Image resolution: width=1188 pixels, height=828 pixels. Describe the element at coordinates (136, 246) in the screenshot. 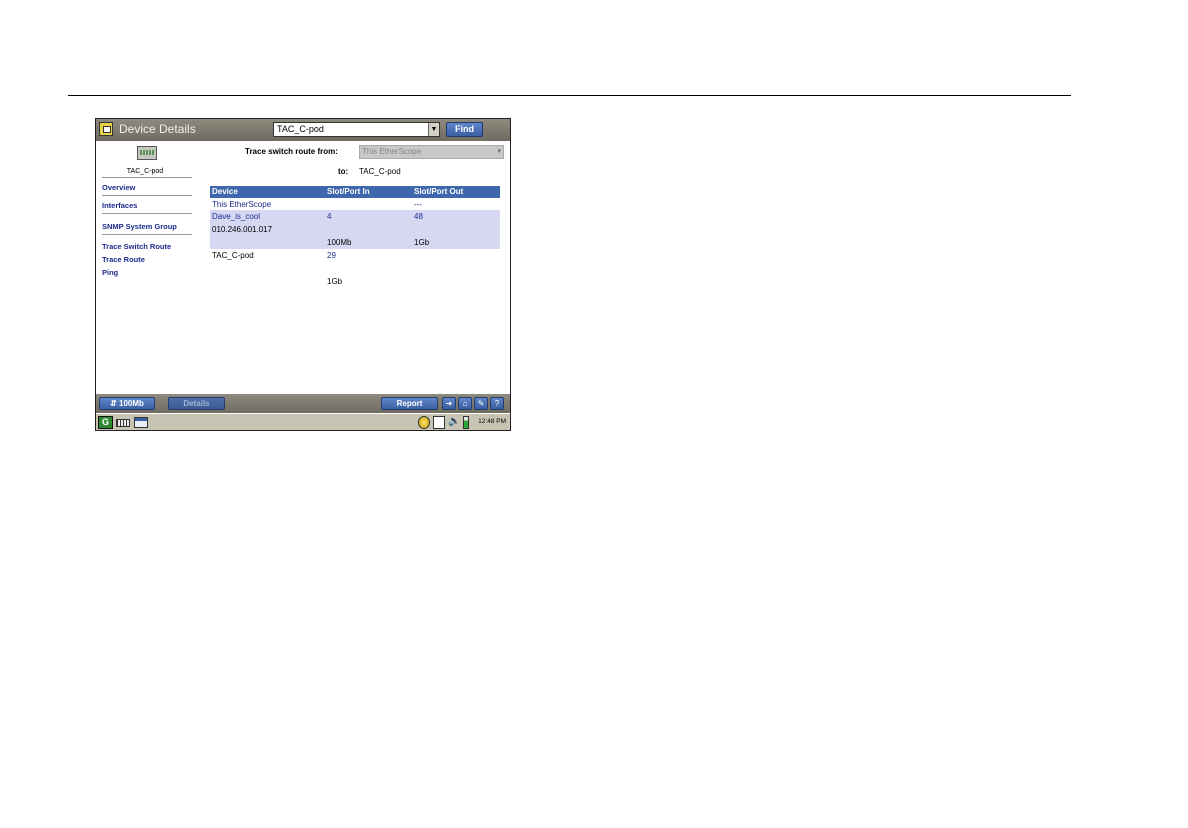

I see `sidebar-item-trace-switch-route: Trace Switch Route` at that location.